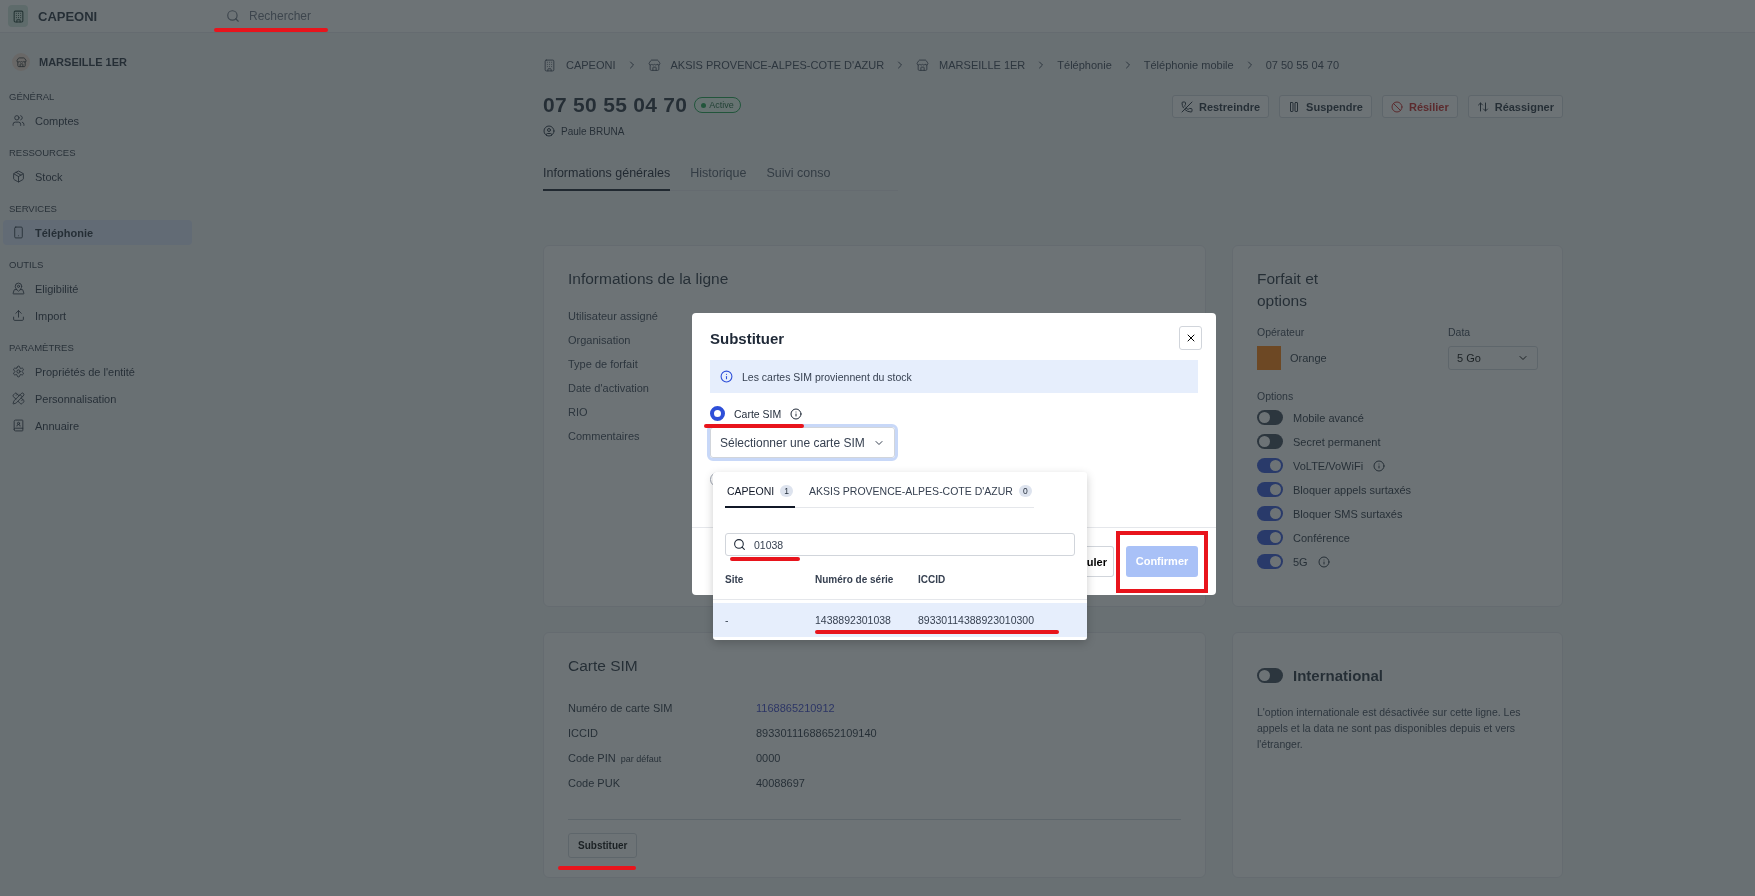 Image resolution: width=1755 pixels, height=896 pixels. I want to click on arrows-icon, so click(1482, 106).